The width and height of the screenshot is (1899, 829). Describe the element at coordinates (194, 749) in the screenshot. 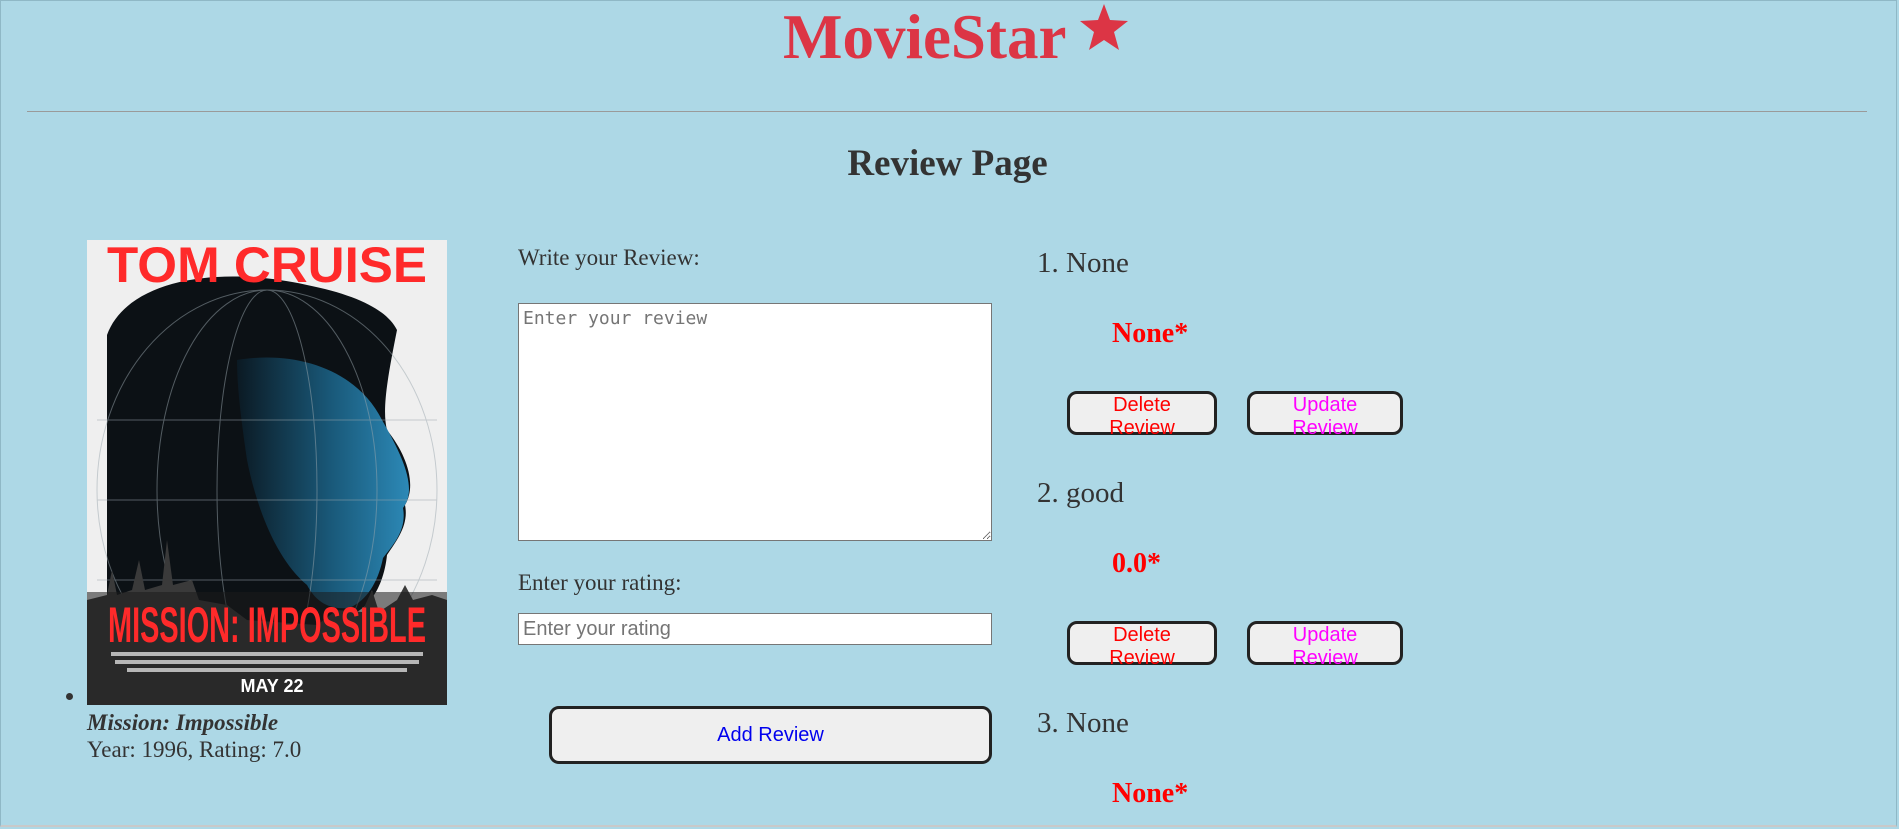

I see `movie-meta: Year: 1996, Rating: 7.0` at that location.